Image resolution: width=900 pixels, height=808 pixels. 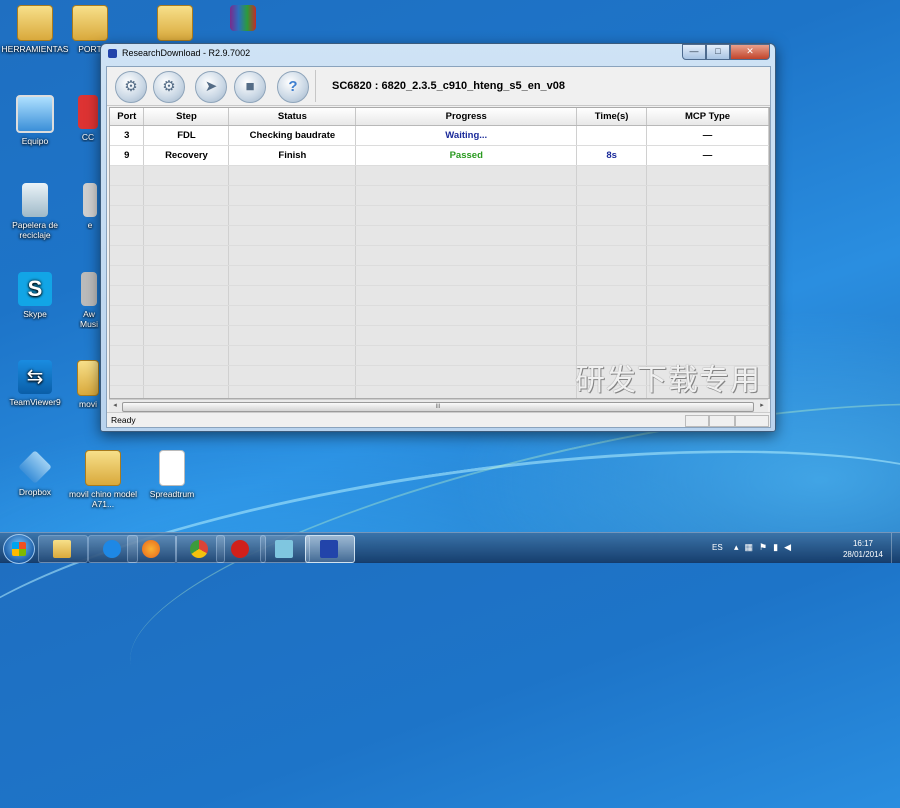 I want to click on taskbar-research-download, so click(x=330, y=549).